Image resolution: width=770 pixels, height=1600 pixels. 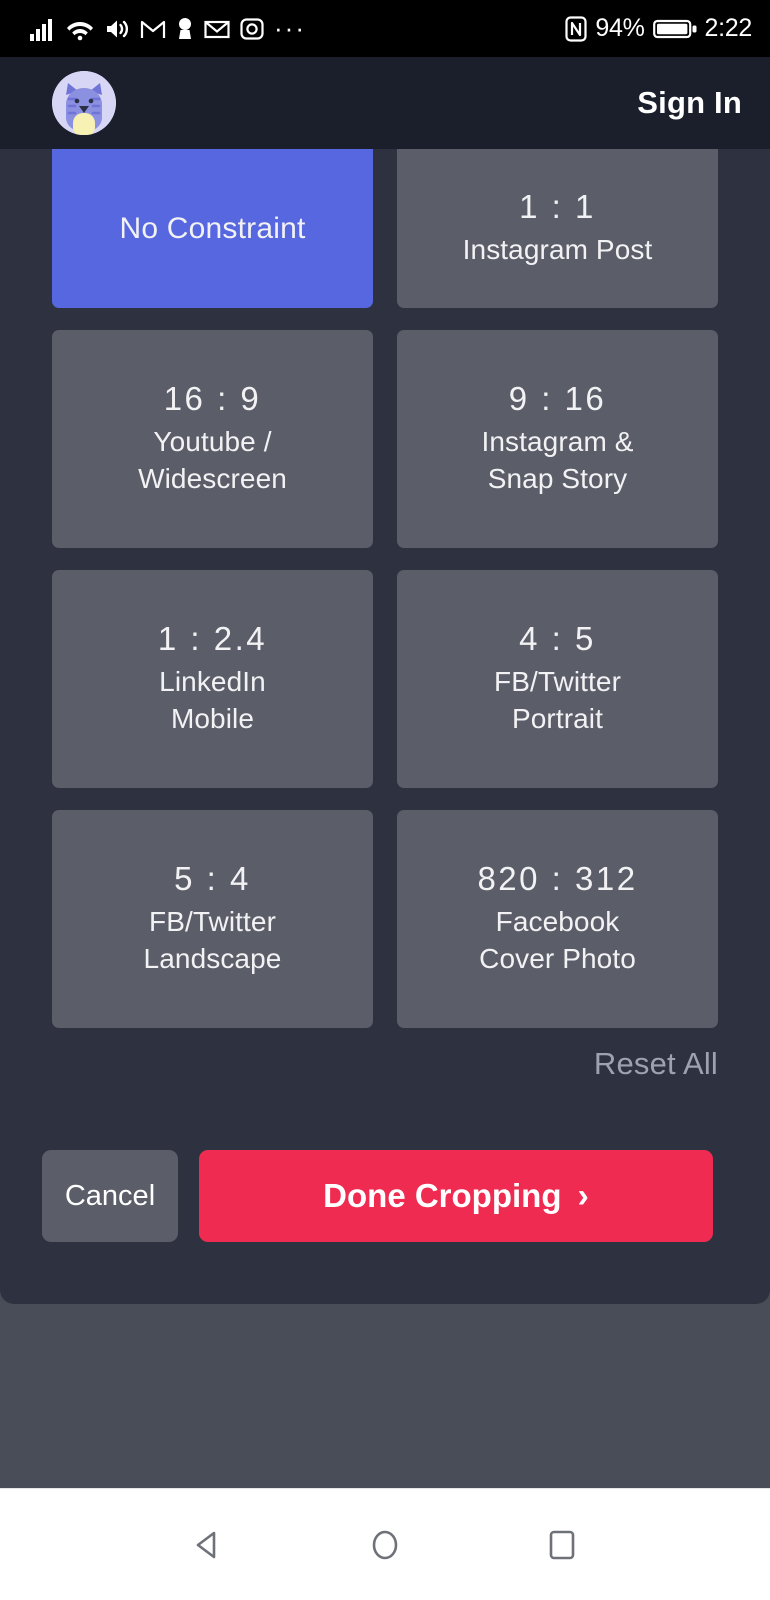 I want to click on tile-ratio: 820 : 312, so click(x=557, y=878).